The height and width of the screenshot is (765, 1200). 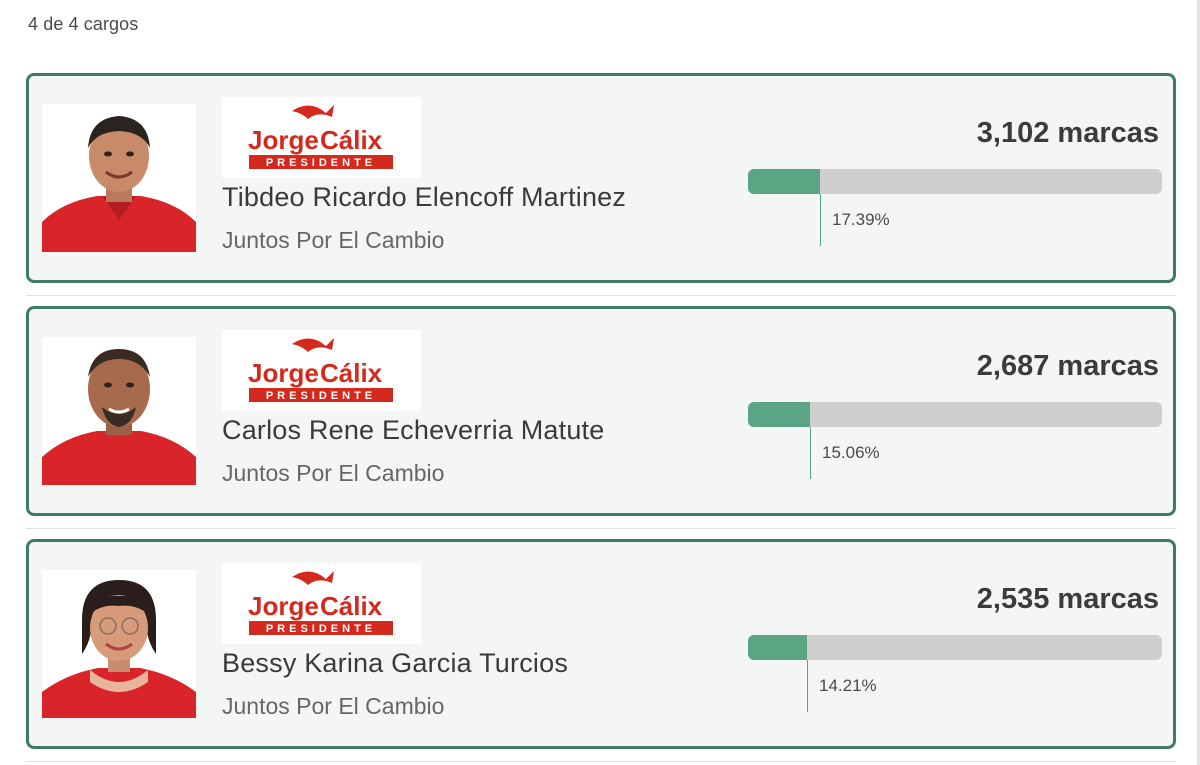 What do you see at coordinates (1067, 133) in the screenshot?
I see `vote-count: 3,102 marcas` at bounding box center [1067, 133].